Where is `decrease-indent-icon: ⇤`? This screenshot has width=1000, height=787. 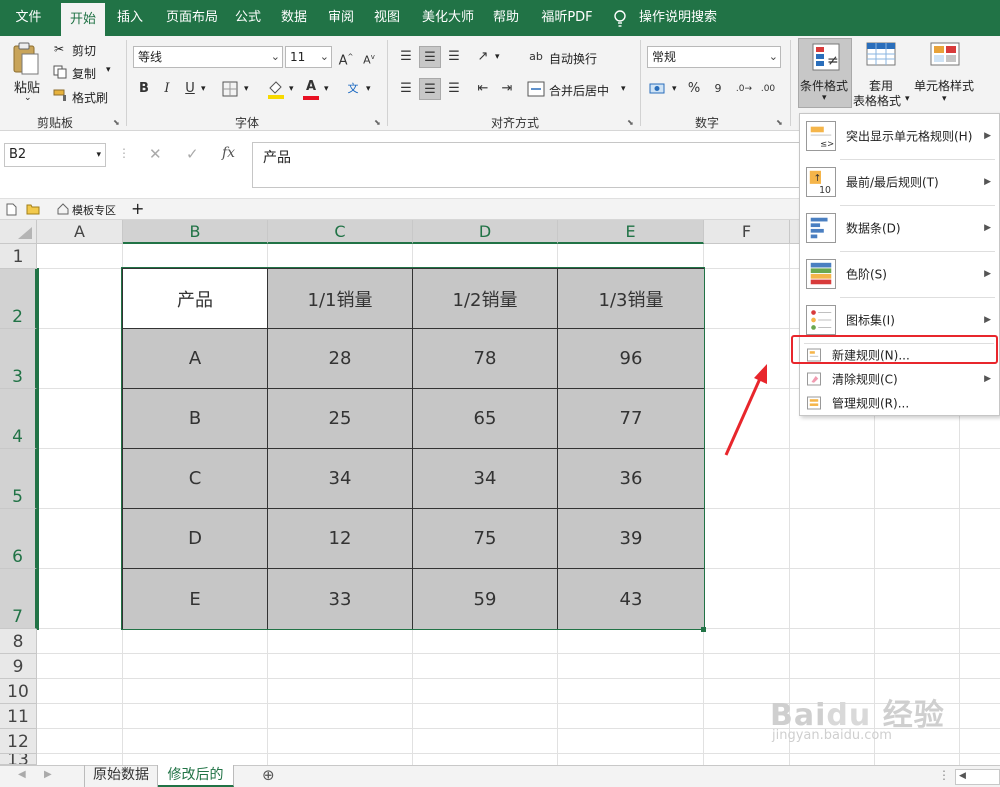
decrease-indent-icon: ⇤ is located at coordinates (483, 89).